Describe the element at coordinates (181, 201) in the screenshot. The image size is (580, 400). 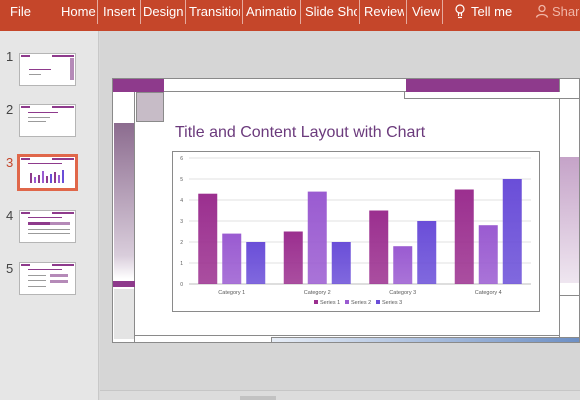
I see `y-tick-label: 4` at that location.